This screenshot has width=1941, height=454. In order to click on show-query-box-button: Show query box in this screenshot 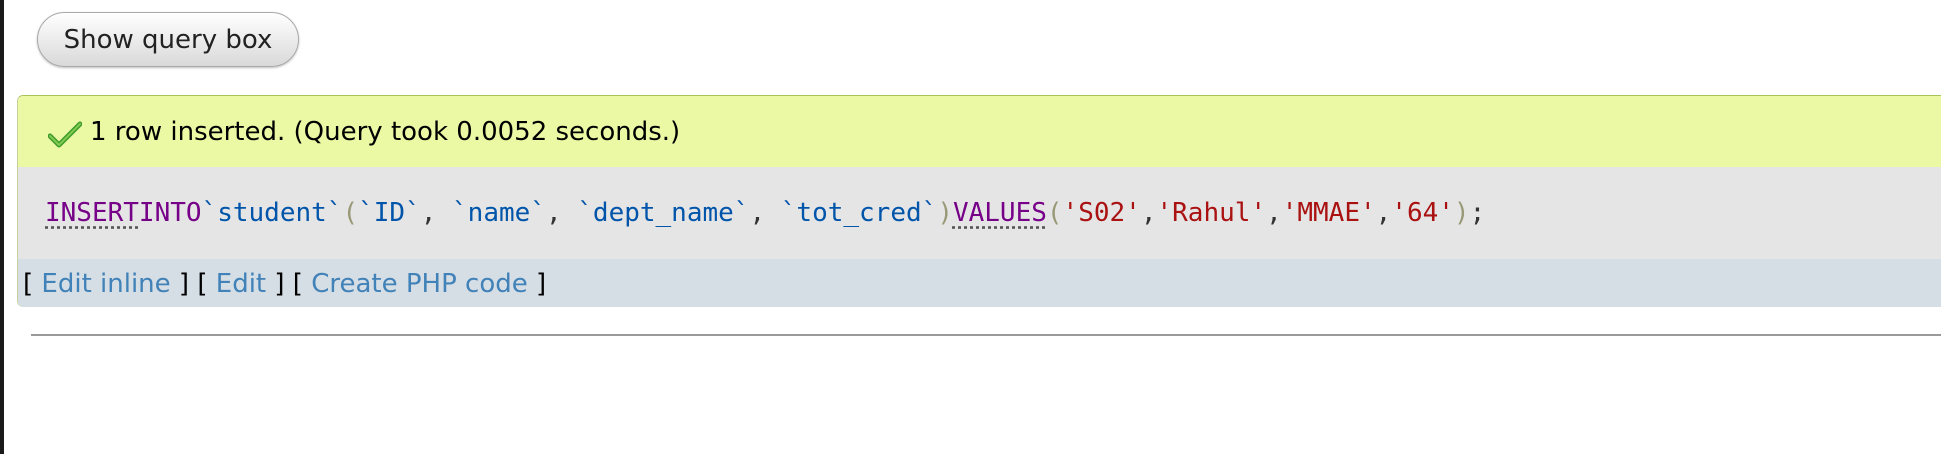, I will do `click(168, 39)`.